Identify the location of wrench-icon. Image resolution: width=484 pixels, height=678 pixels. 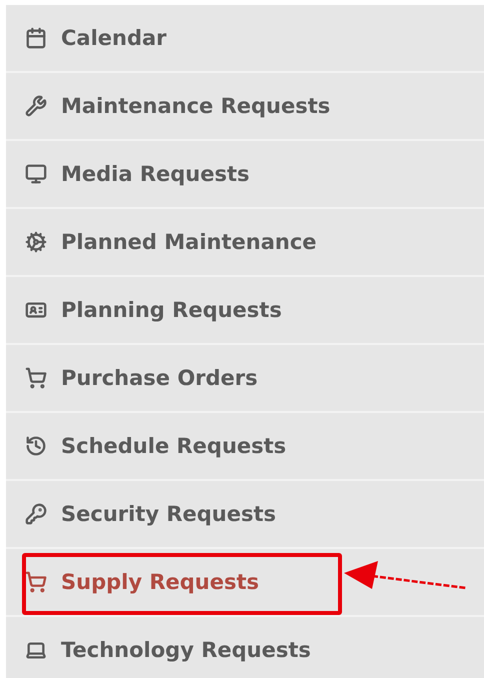
(36, 106).